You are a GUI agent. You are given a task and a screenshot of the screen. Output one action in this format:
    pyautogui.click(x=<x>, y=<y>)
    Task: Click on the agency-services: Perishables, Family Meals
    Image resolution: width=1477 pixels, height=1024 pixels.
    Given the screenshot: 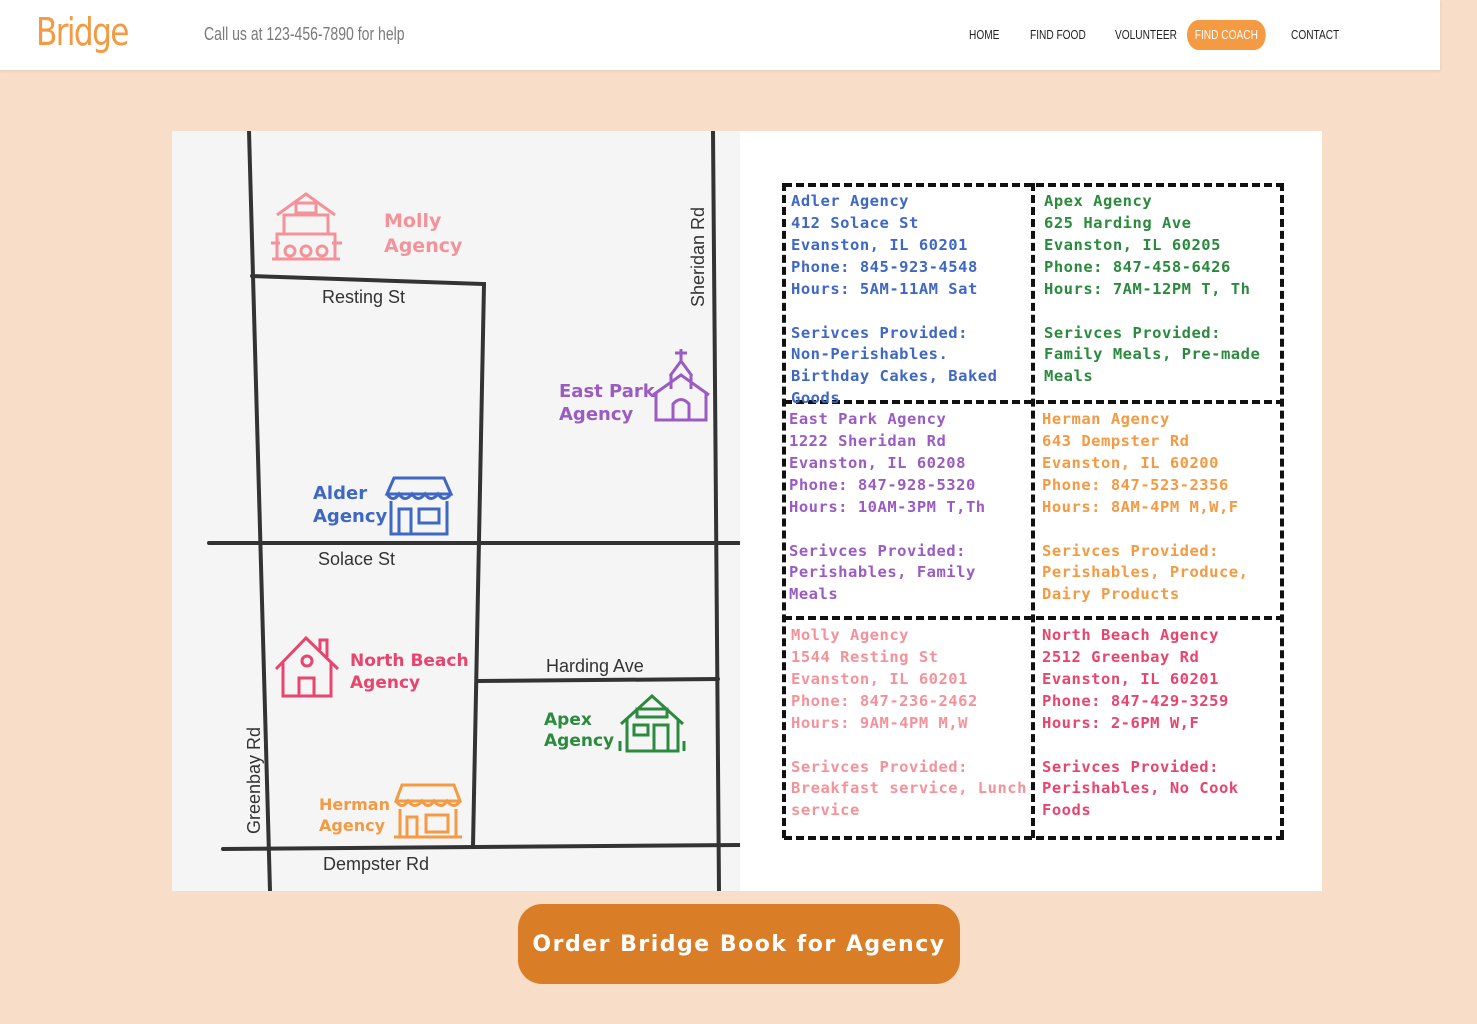 What is the action you would take?
    pyautogui.click(x=882, y=583)
    